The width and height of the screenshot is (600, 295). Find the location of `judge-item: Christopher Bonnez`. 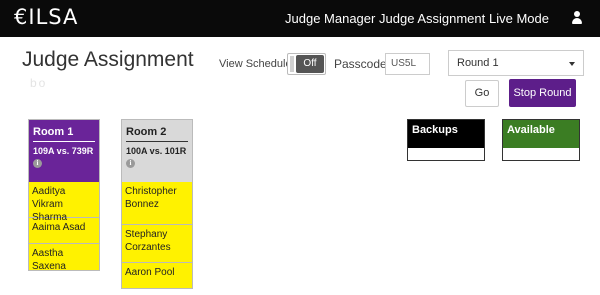

judge-item: Christopher Bonnez is located at coordinates (157, 203).